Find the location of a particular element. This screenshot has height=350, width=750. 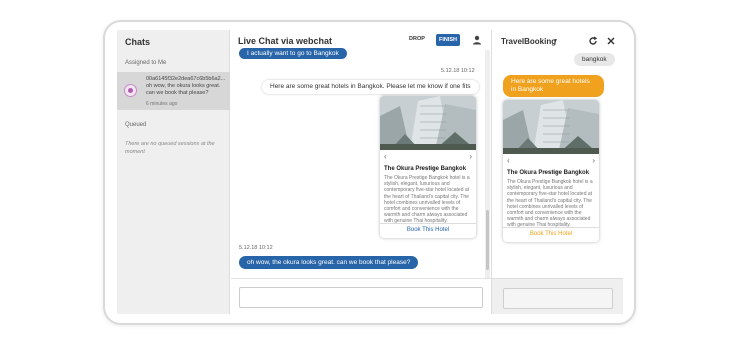

sidebar-title: Chats is located at coordinates (138, 42).